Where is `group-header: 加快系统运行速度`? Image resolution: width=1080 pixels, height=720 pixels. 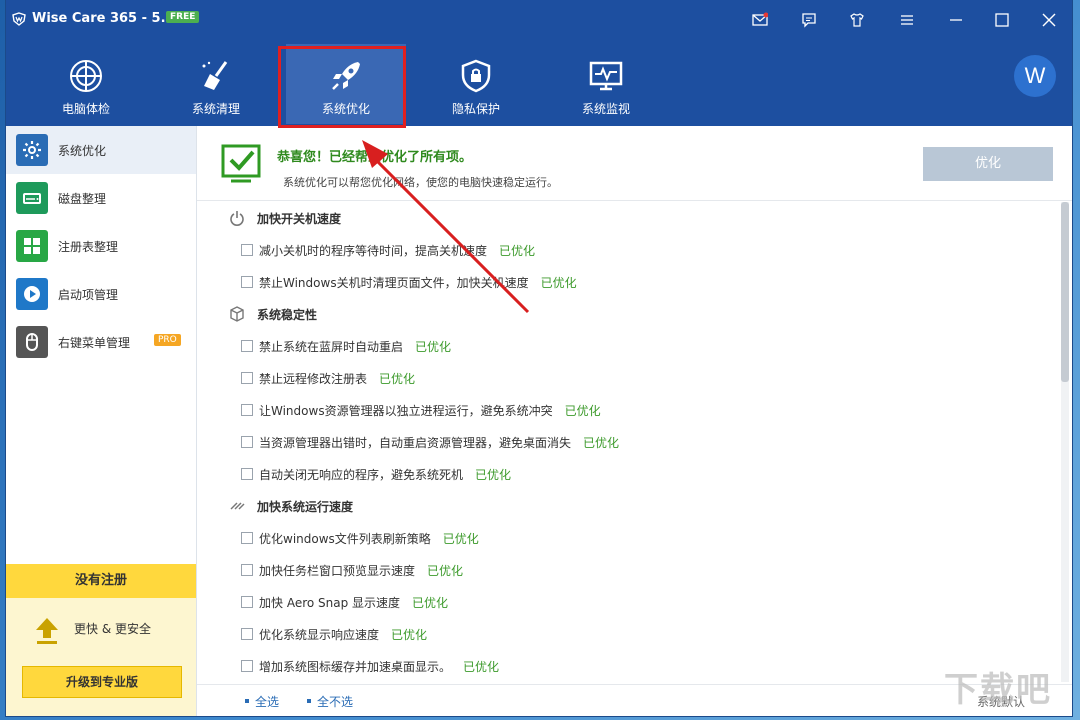 group-header: 加快系统运行速度 is located at coordinates (291, 506).